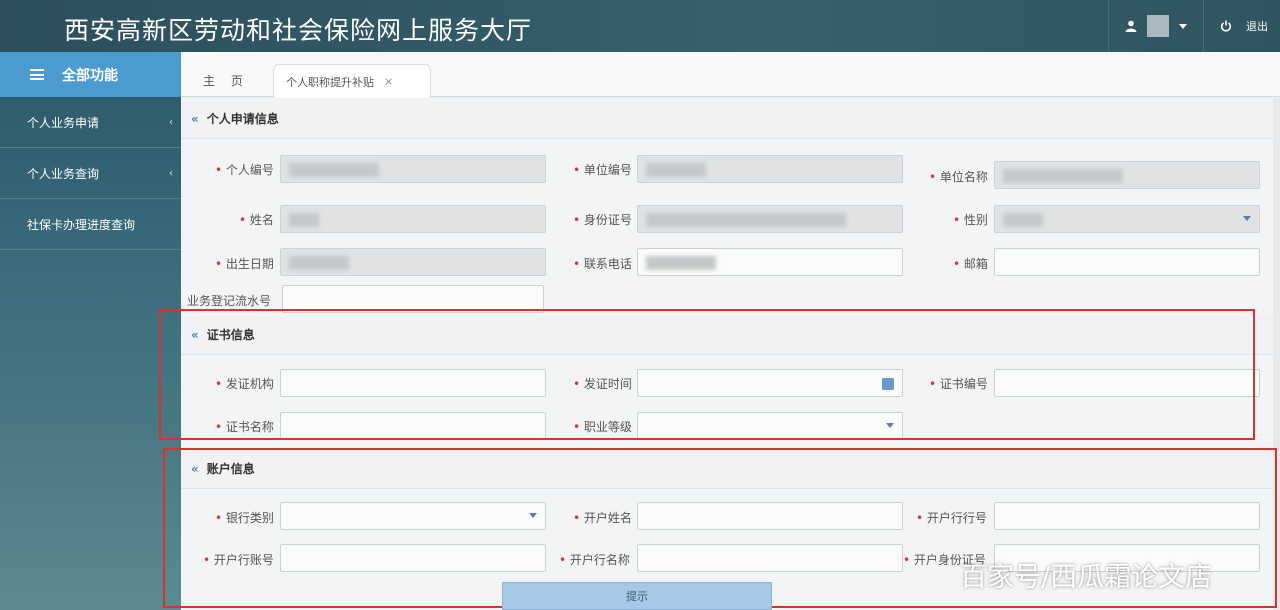 The image size is (1280, 610). I want to click on avatar, so click(1158, 26).